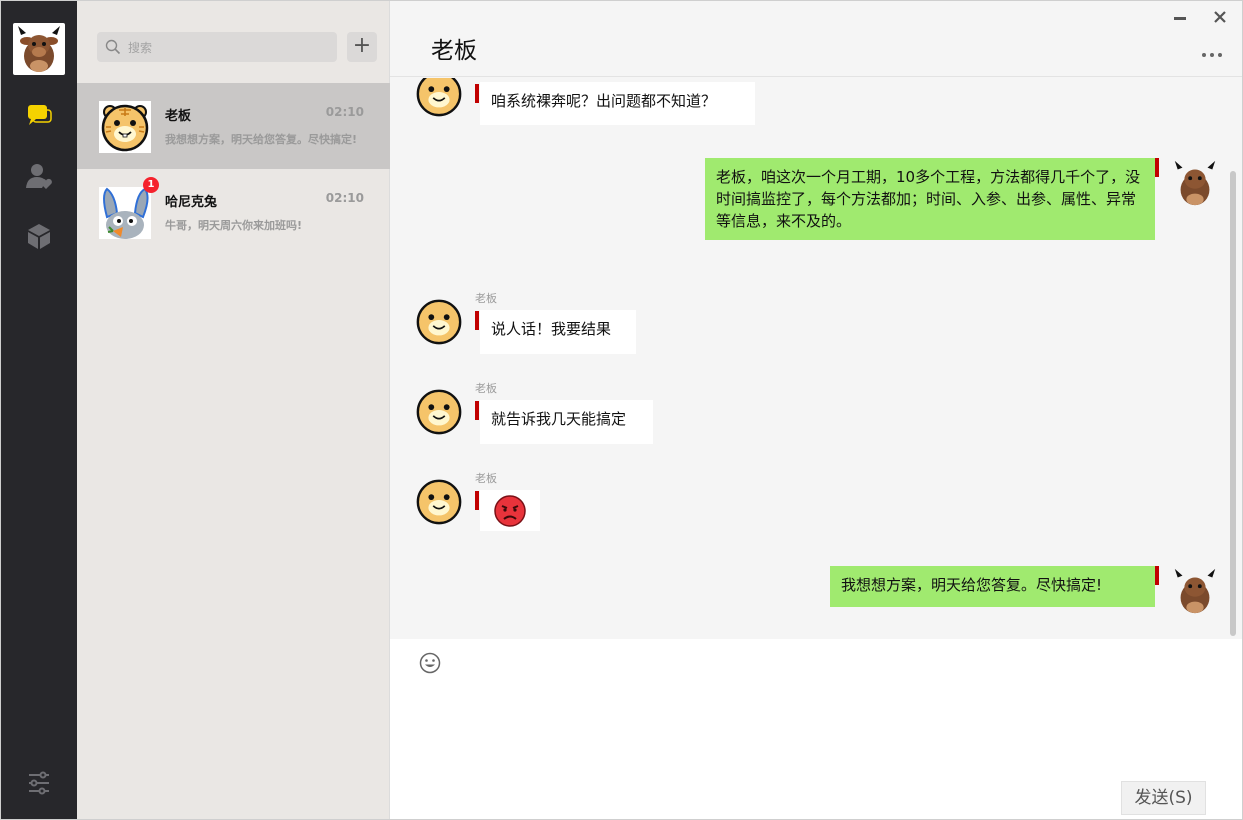 The image size is (1243, 820). I want to click on settings-sliders-icon, so click(39, 783).